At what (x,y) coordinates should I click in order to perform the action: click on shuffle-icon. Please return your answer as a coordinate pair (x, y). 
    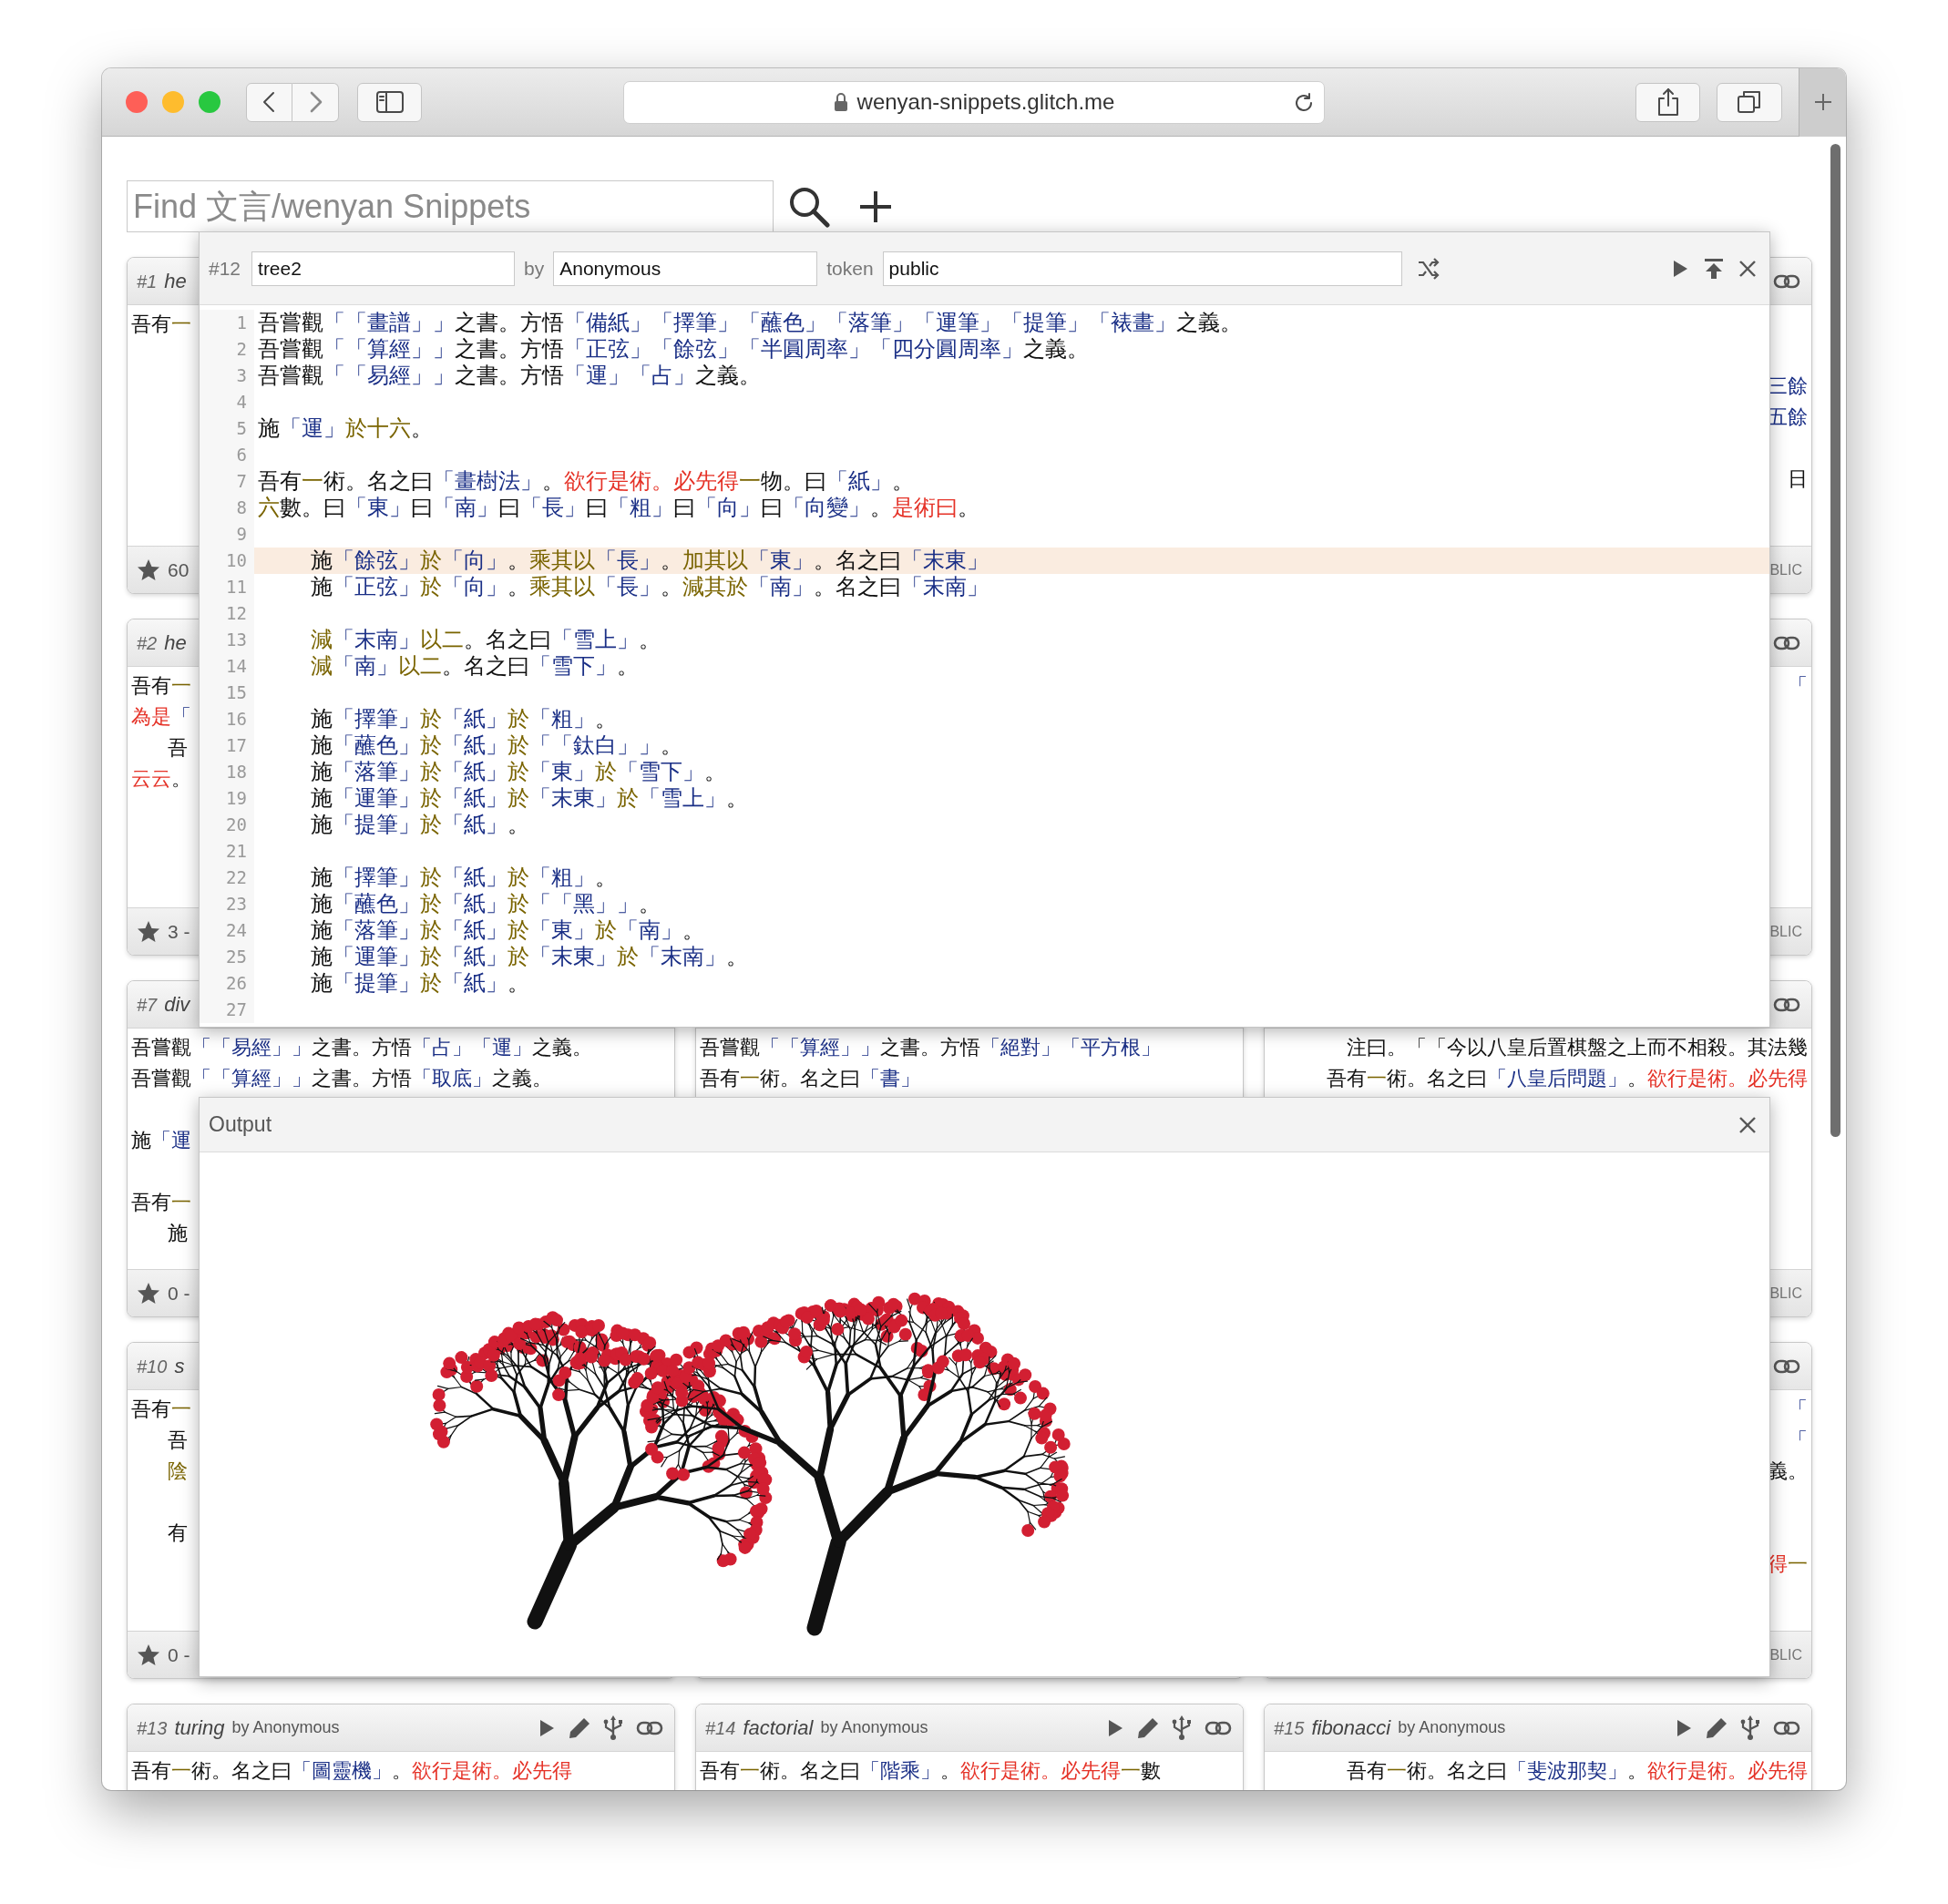
    Looking at the image, I should click on (1428, 268).